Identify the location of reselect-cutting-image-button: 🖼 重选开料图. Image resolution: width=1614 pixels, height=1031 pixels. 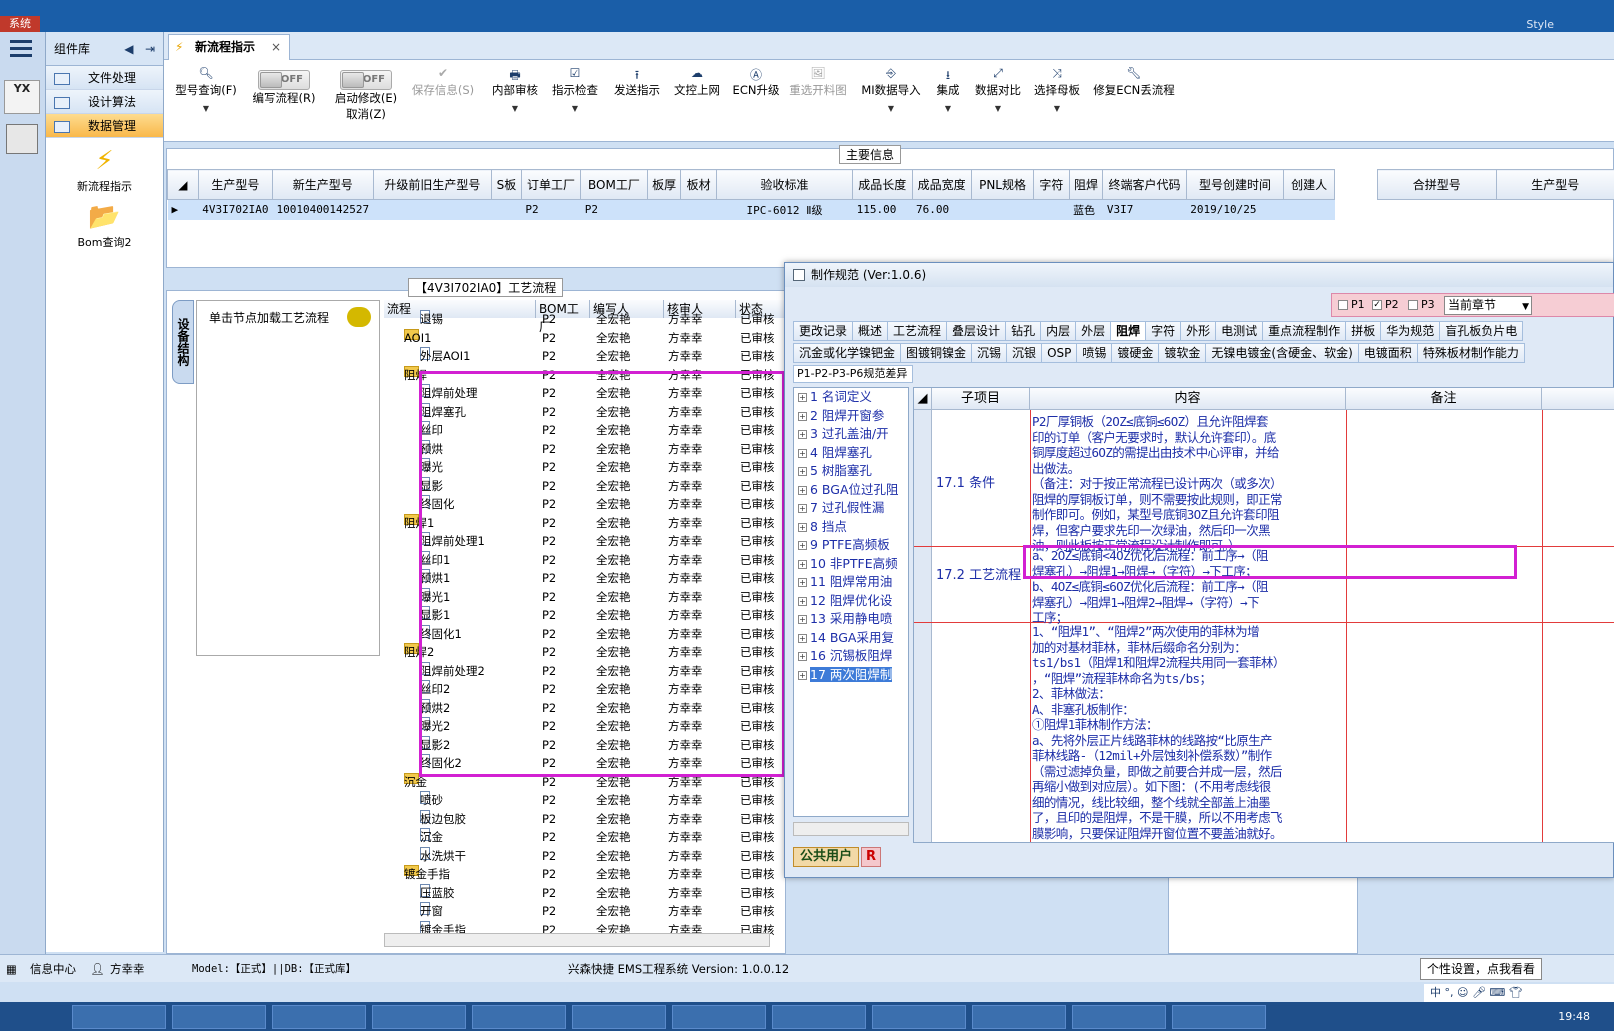
(818, 82).